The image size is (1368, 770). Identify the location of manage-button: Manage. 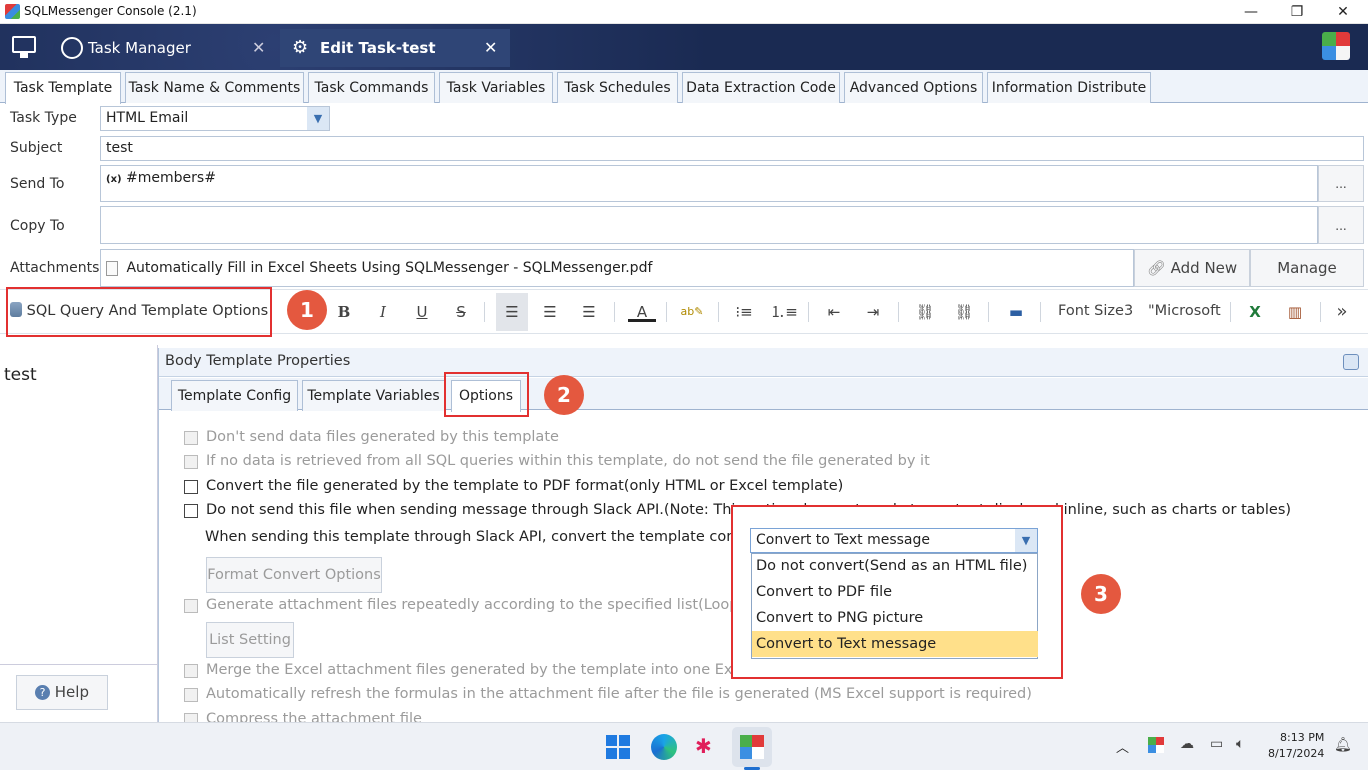
(1307, 268).